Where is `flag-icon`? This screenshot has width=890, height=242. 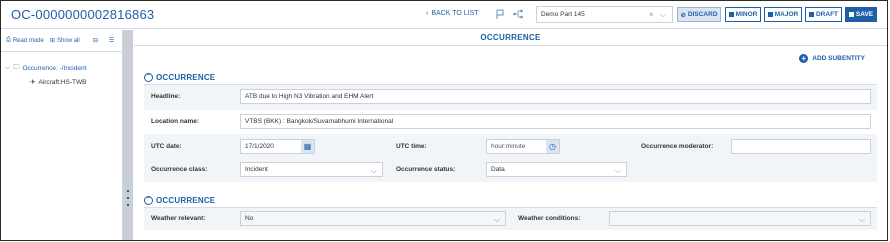
flag-icon is located at coordinates (500, 14).